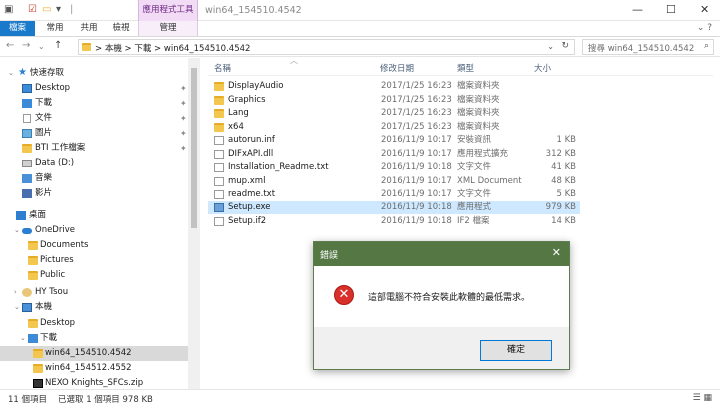  What do you see at coordinates (416, 86) in the screenshot?
I see `file-date: 2017/1/25 16:23` at bounding box center [416, 86].